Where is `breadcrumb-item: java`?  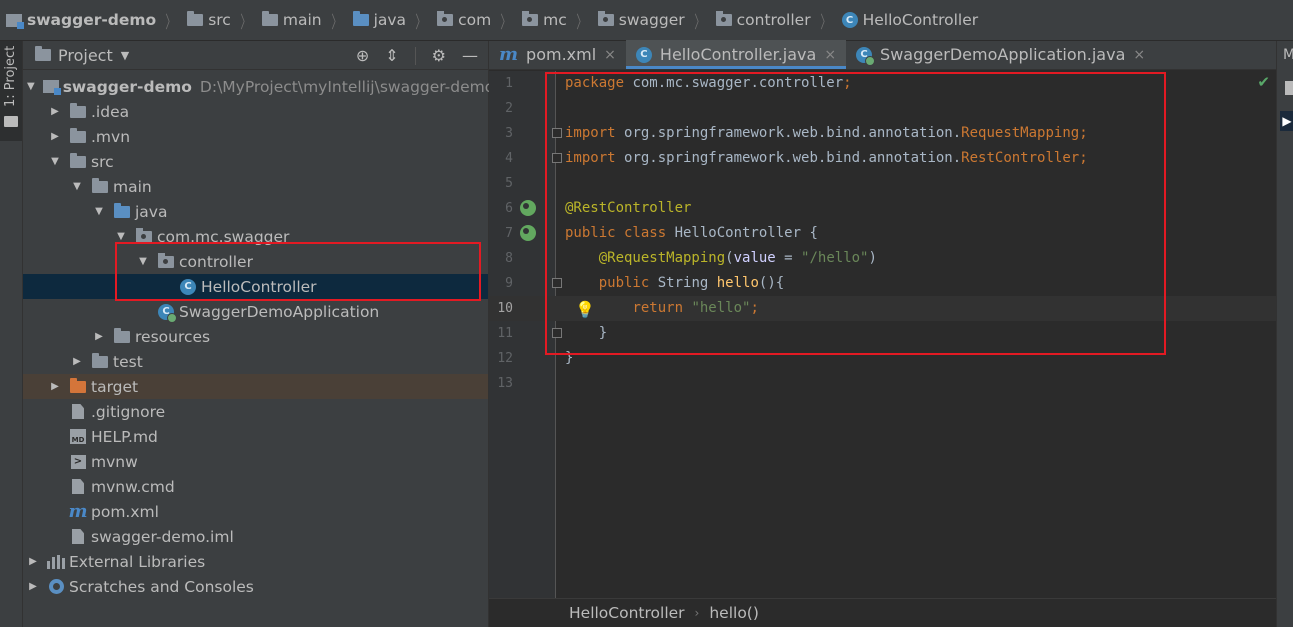 breadcrumb-item: java is located at coordinates (379, 20).